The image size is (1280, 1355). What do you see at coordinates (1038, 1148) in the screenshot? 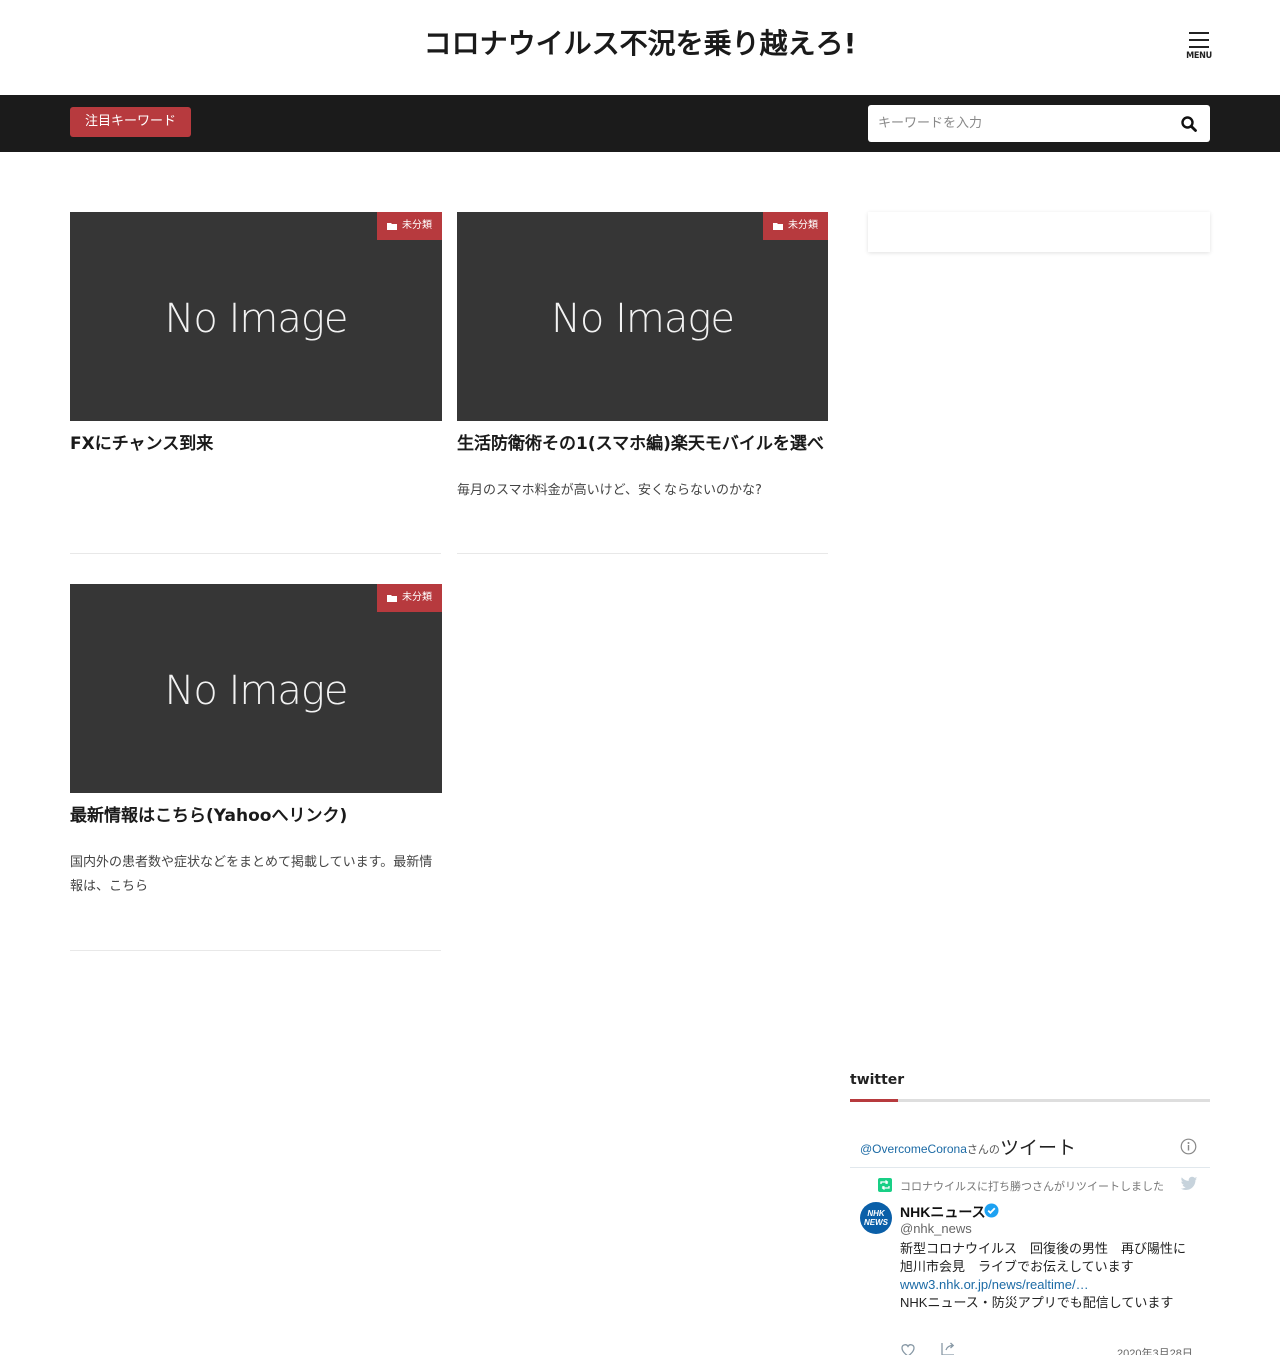
I see `timeline-tweets-word: ツイート` at bounding box center [1038, 1148].